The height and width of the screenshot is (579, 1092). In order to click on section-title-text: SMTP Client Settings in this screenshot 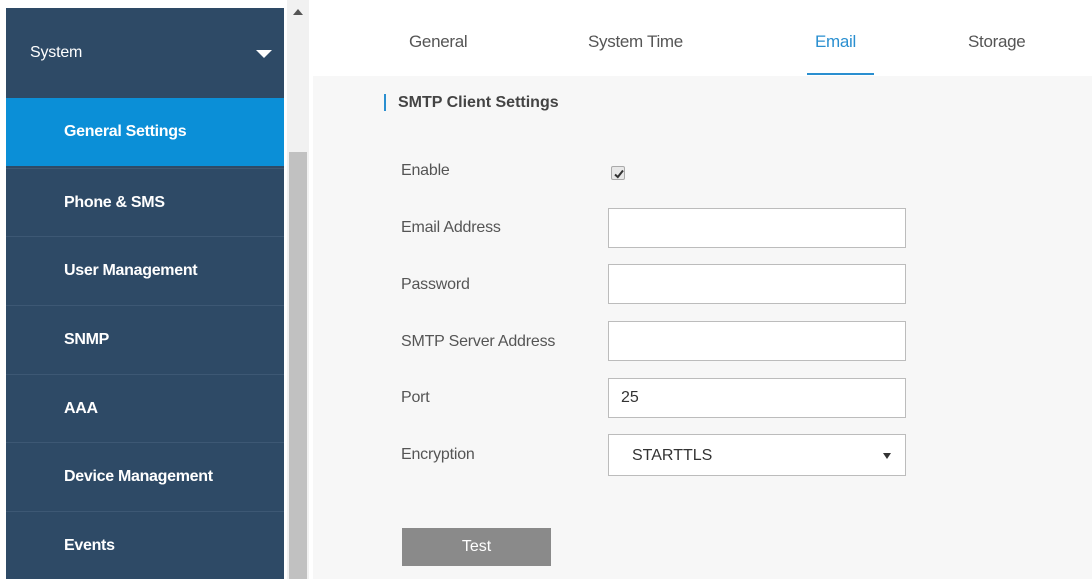, I will do `click(478, 102)`.